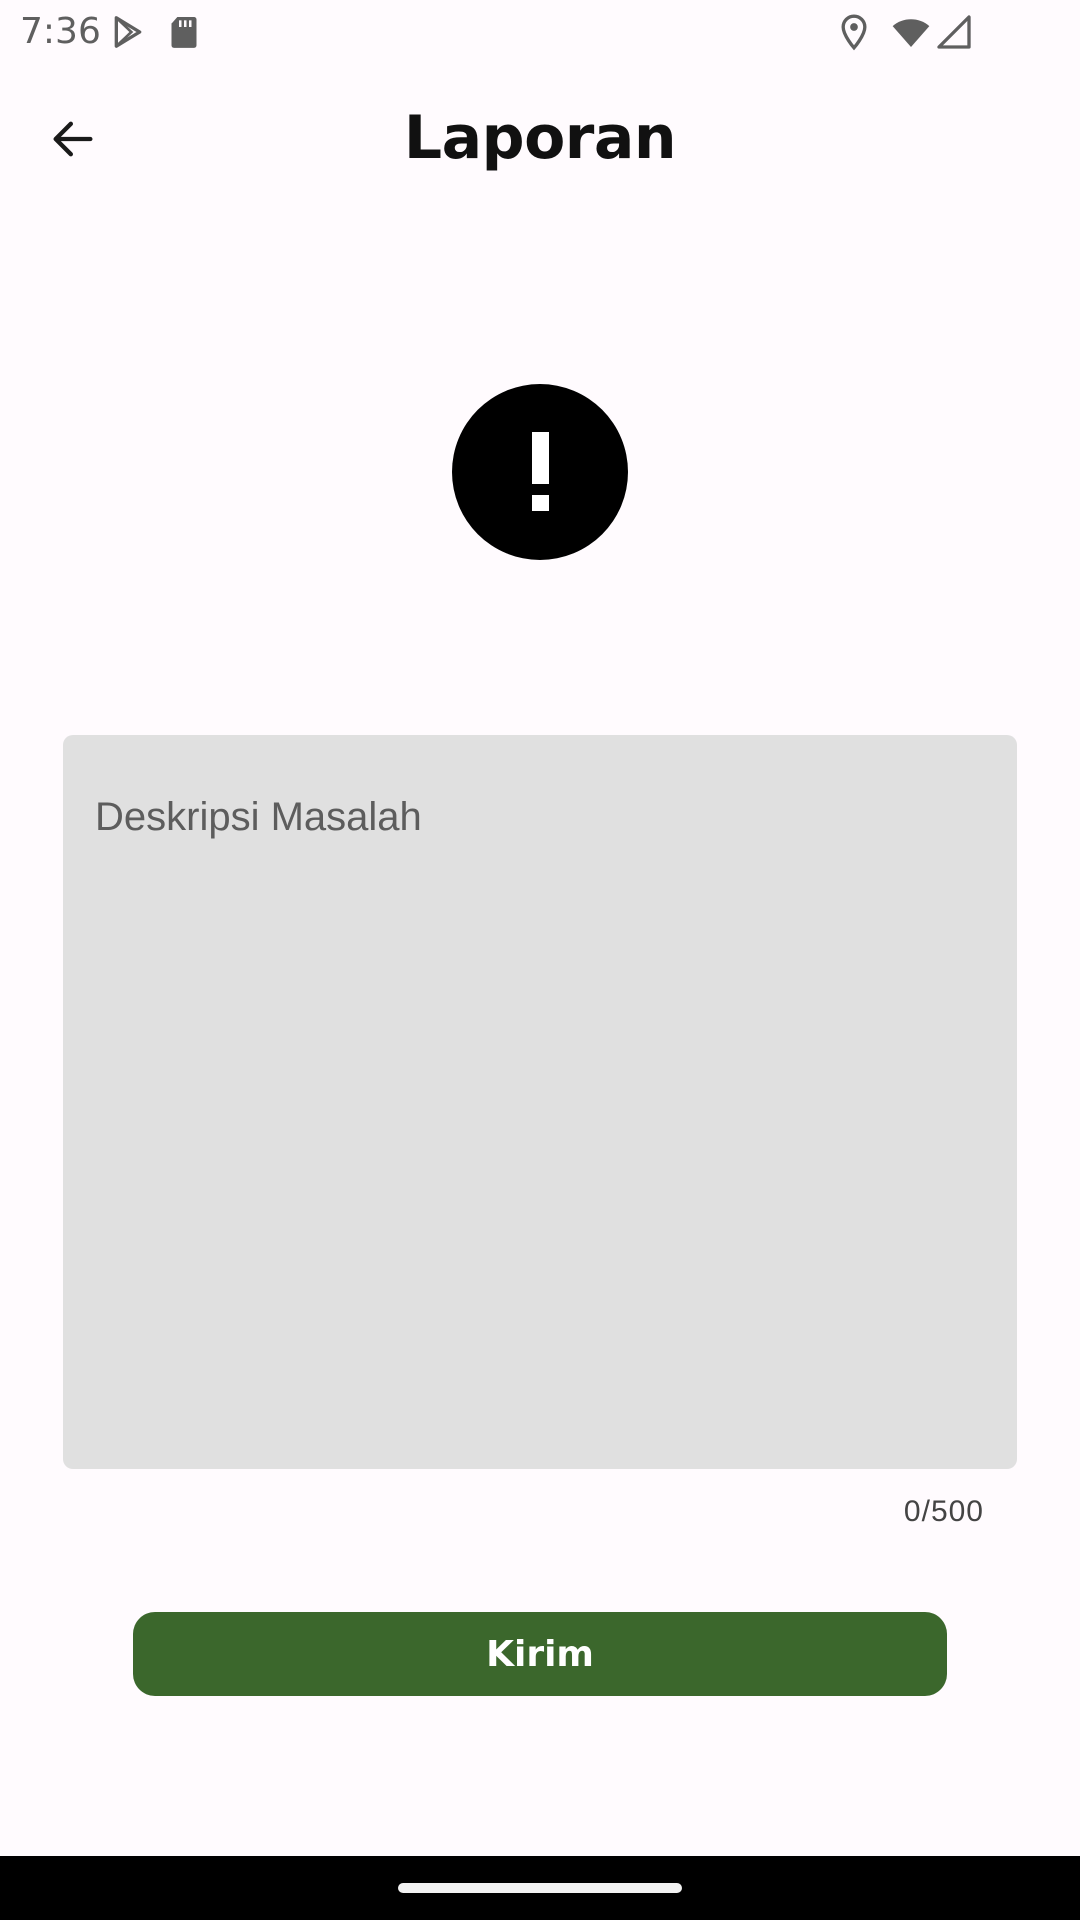 The image size is (1080, 1920). I want to click on sd-card-icon, so click(184, 32).